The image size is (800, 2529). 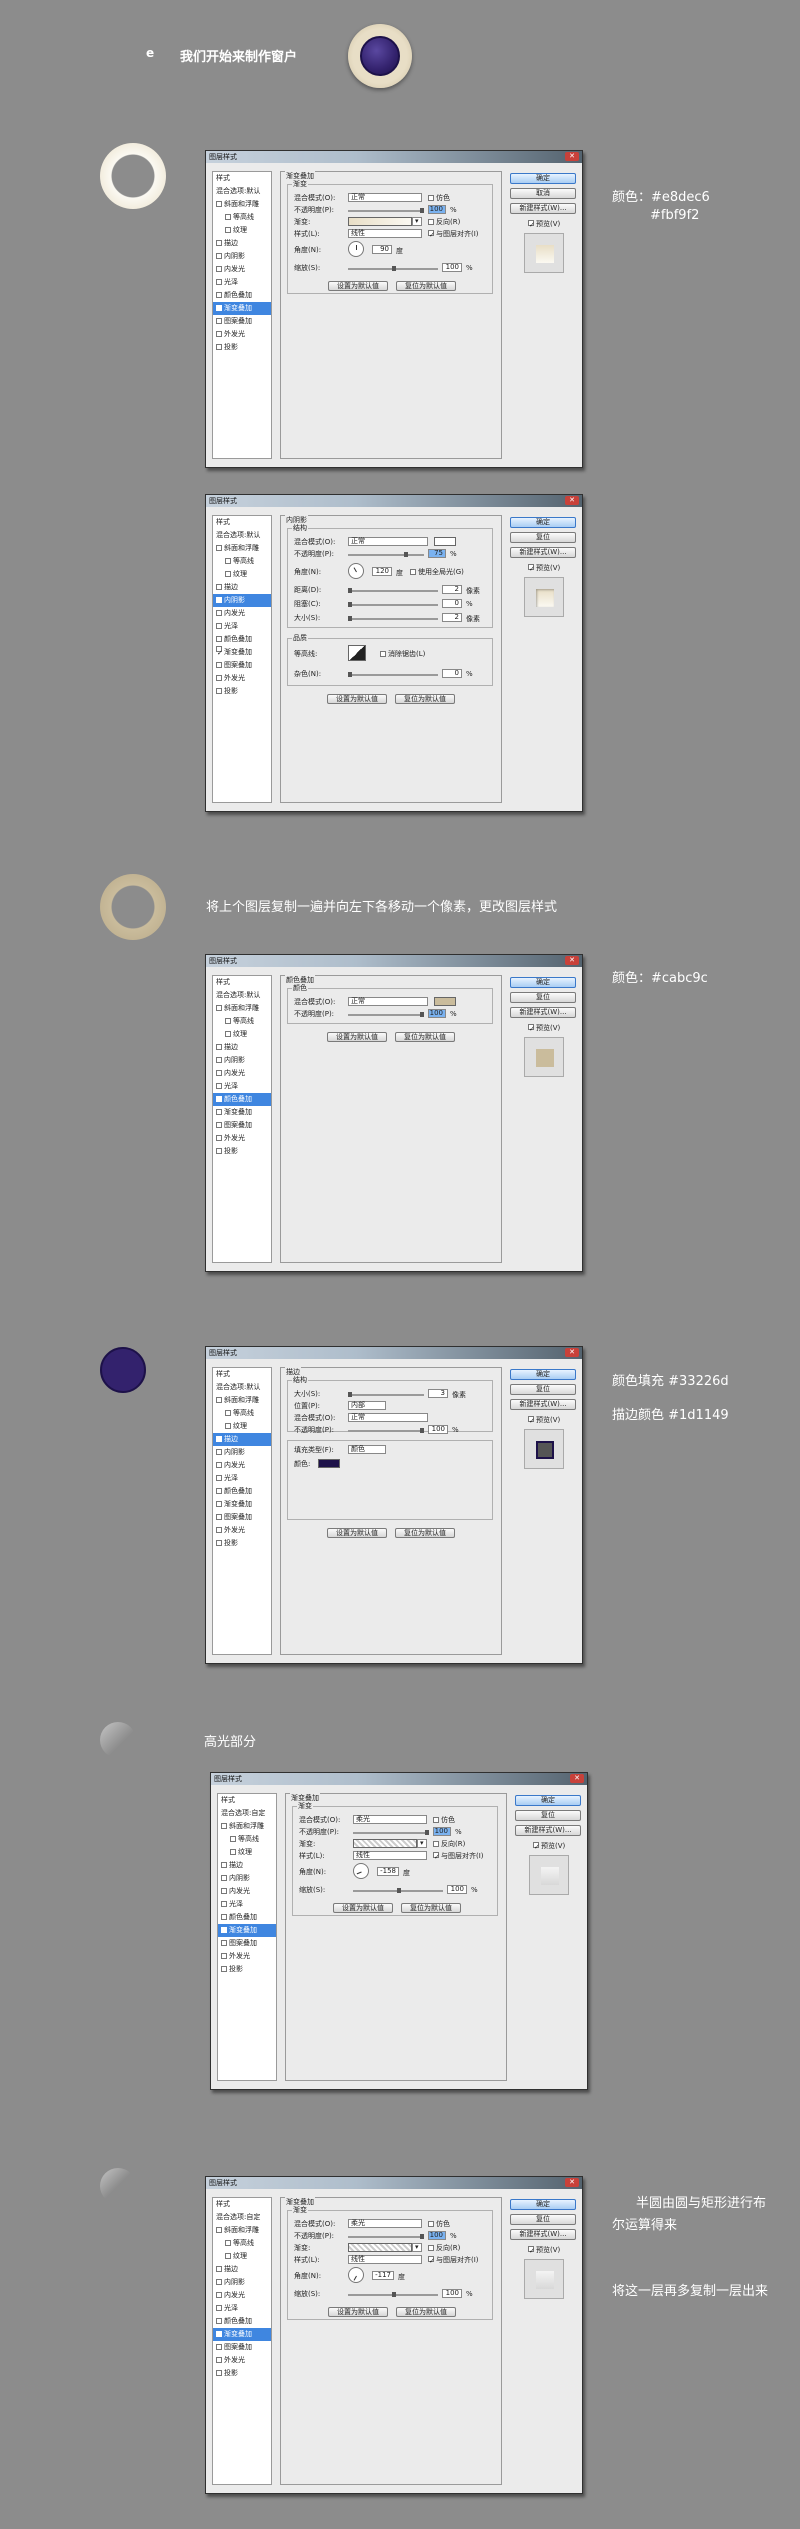 I want to click on style-gradient-overlay: ✓渐变叠加, so click(x=242, y=652).